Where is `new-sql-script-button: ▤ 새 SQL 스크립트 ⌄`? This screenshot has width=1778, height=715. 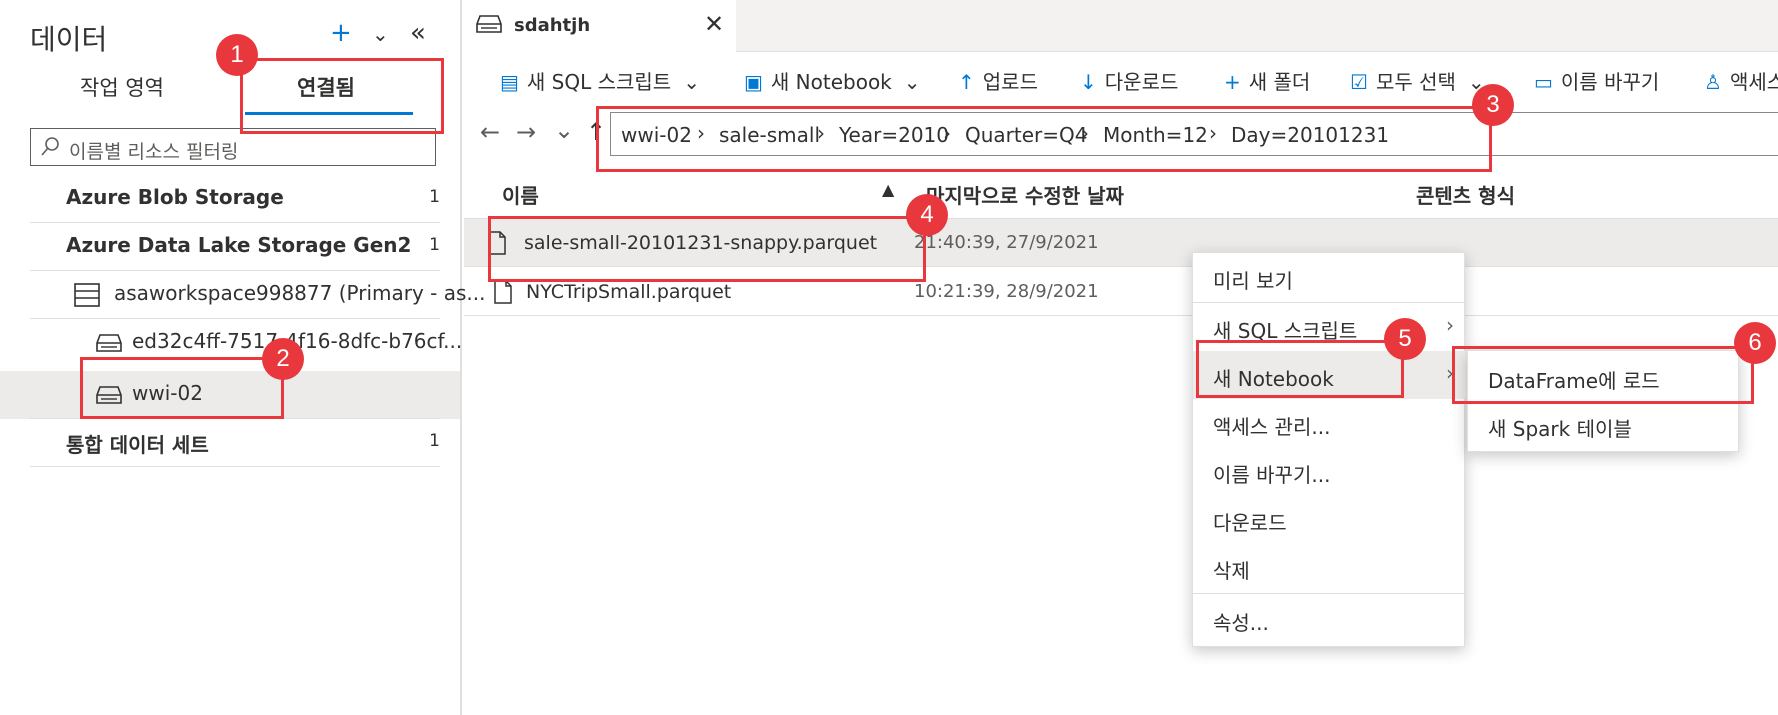 new-sql-script-button: ▤ 새 SQL 스크립트 ⌄ is located at coordinates (600, 80).